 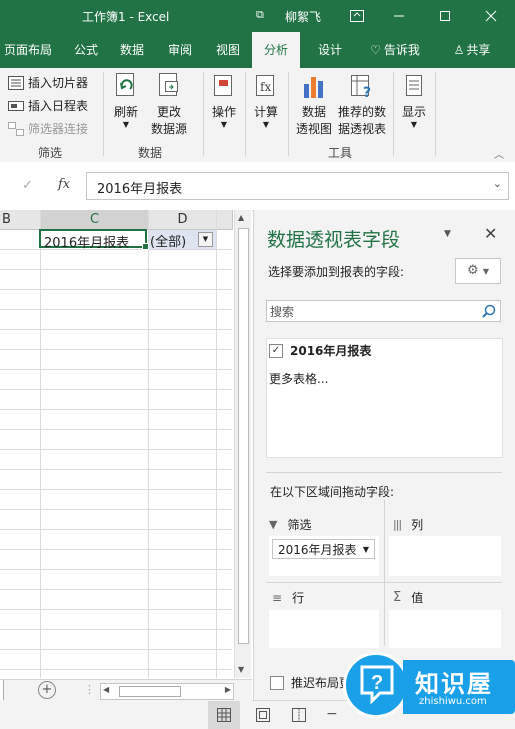 What do you see at coordinates (366, 550) in the screenshot?
I see `chevron-down-icon: ▼` at bounding box center [366, 550].